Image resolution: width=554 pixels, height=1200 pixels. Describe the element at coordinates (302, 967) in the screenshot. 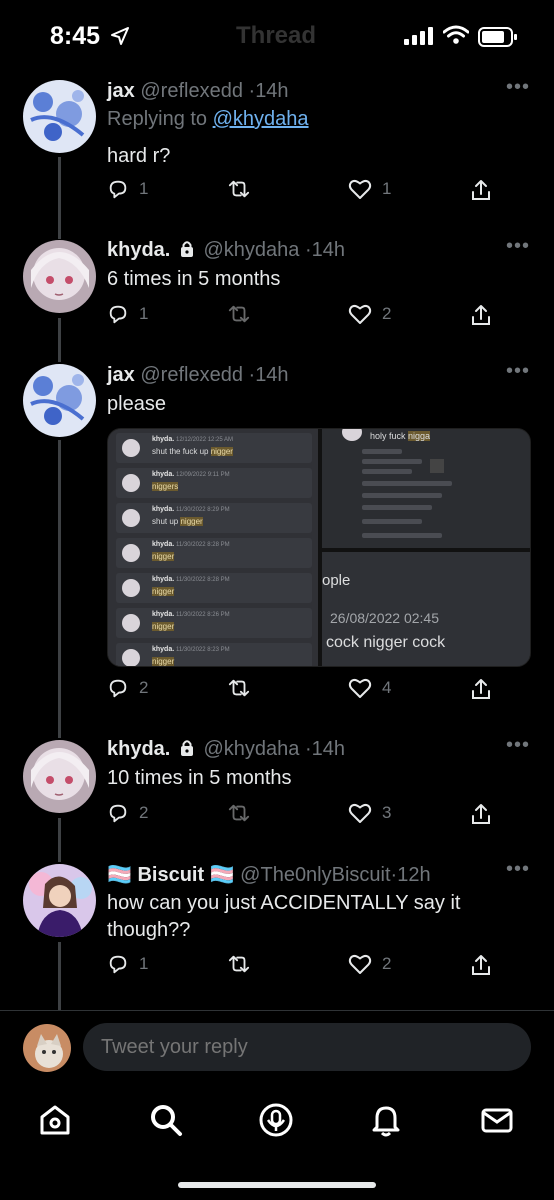

I see `tweet-actions: 12` at that location.